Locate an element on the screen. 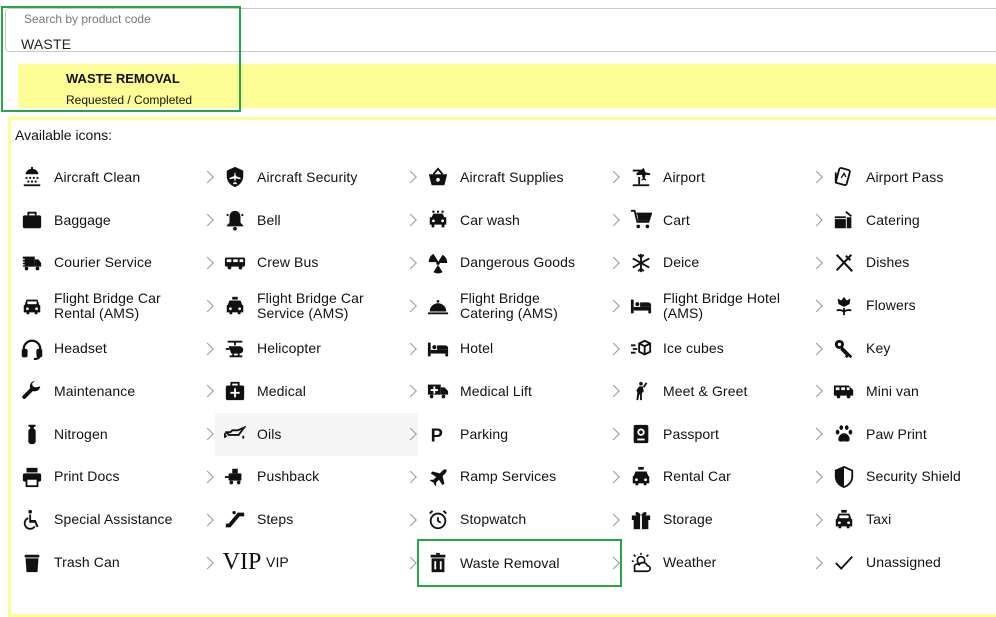 The image size is (996, 617). icon-tile: Flight Bridge Catering (AMS) is located at coordinates (519, 305).